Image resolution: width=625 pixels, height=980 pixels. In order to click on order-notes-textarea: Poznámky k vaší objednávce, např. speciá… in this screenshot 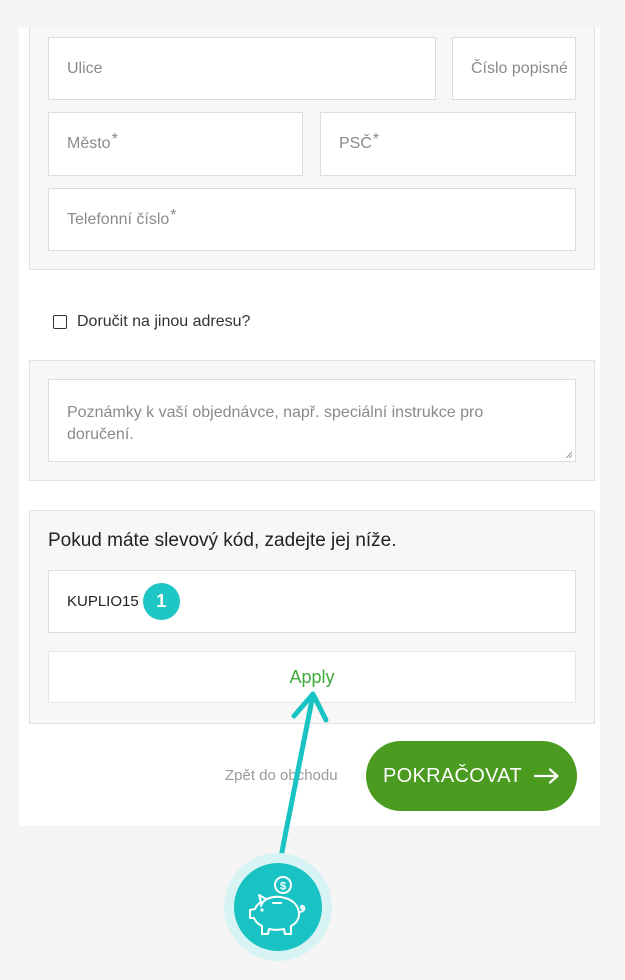, I will do `click(312, 420)`.